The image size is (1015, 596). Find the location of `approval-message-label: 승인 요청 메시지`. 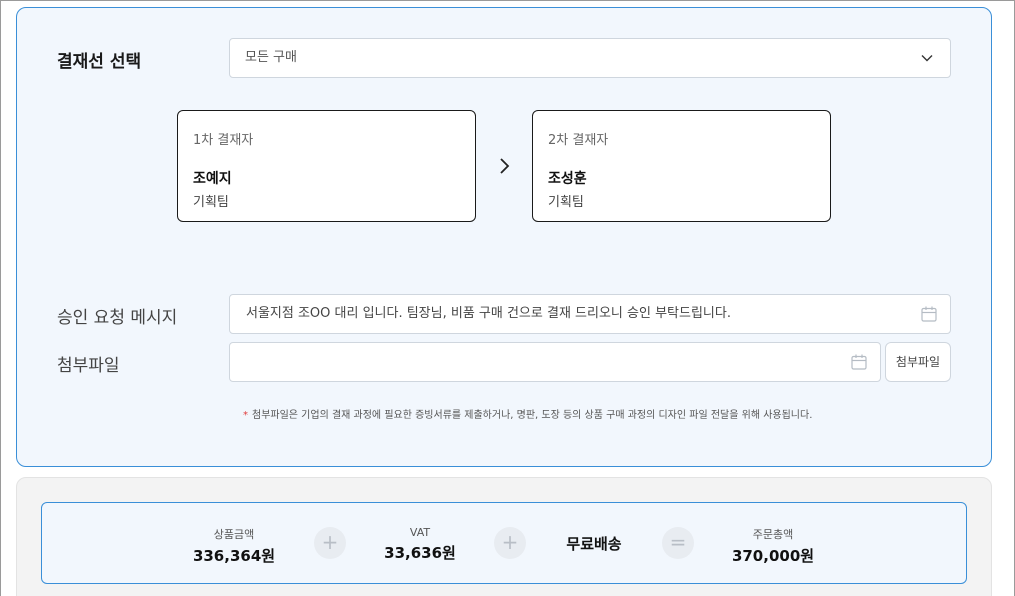

approval-message-label: 승인 요청 메시지 is located at coordinates (117, 318).